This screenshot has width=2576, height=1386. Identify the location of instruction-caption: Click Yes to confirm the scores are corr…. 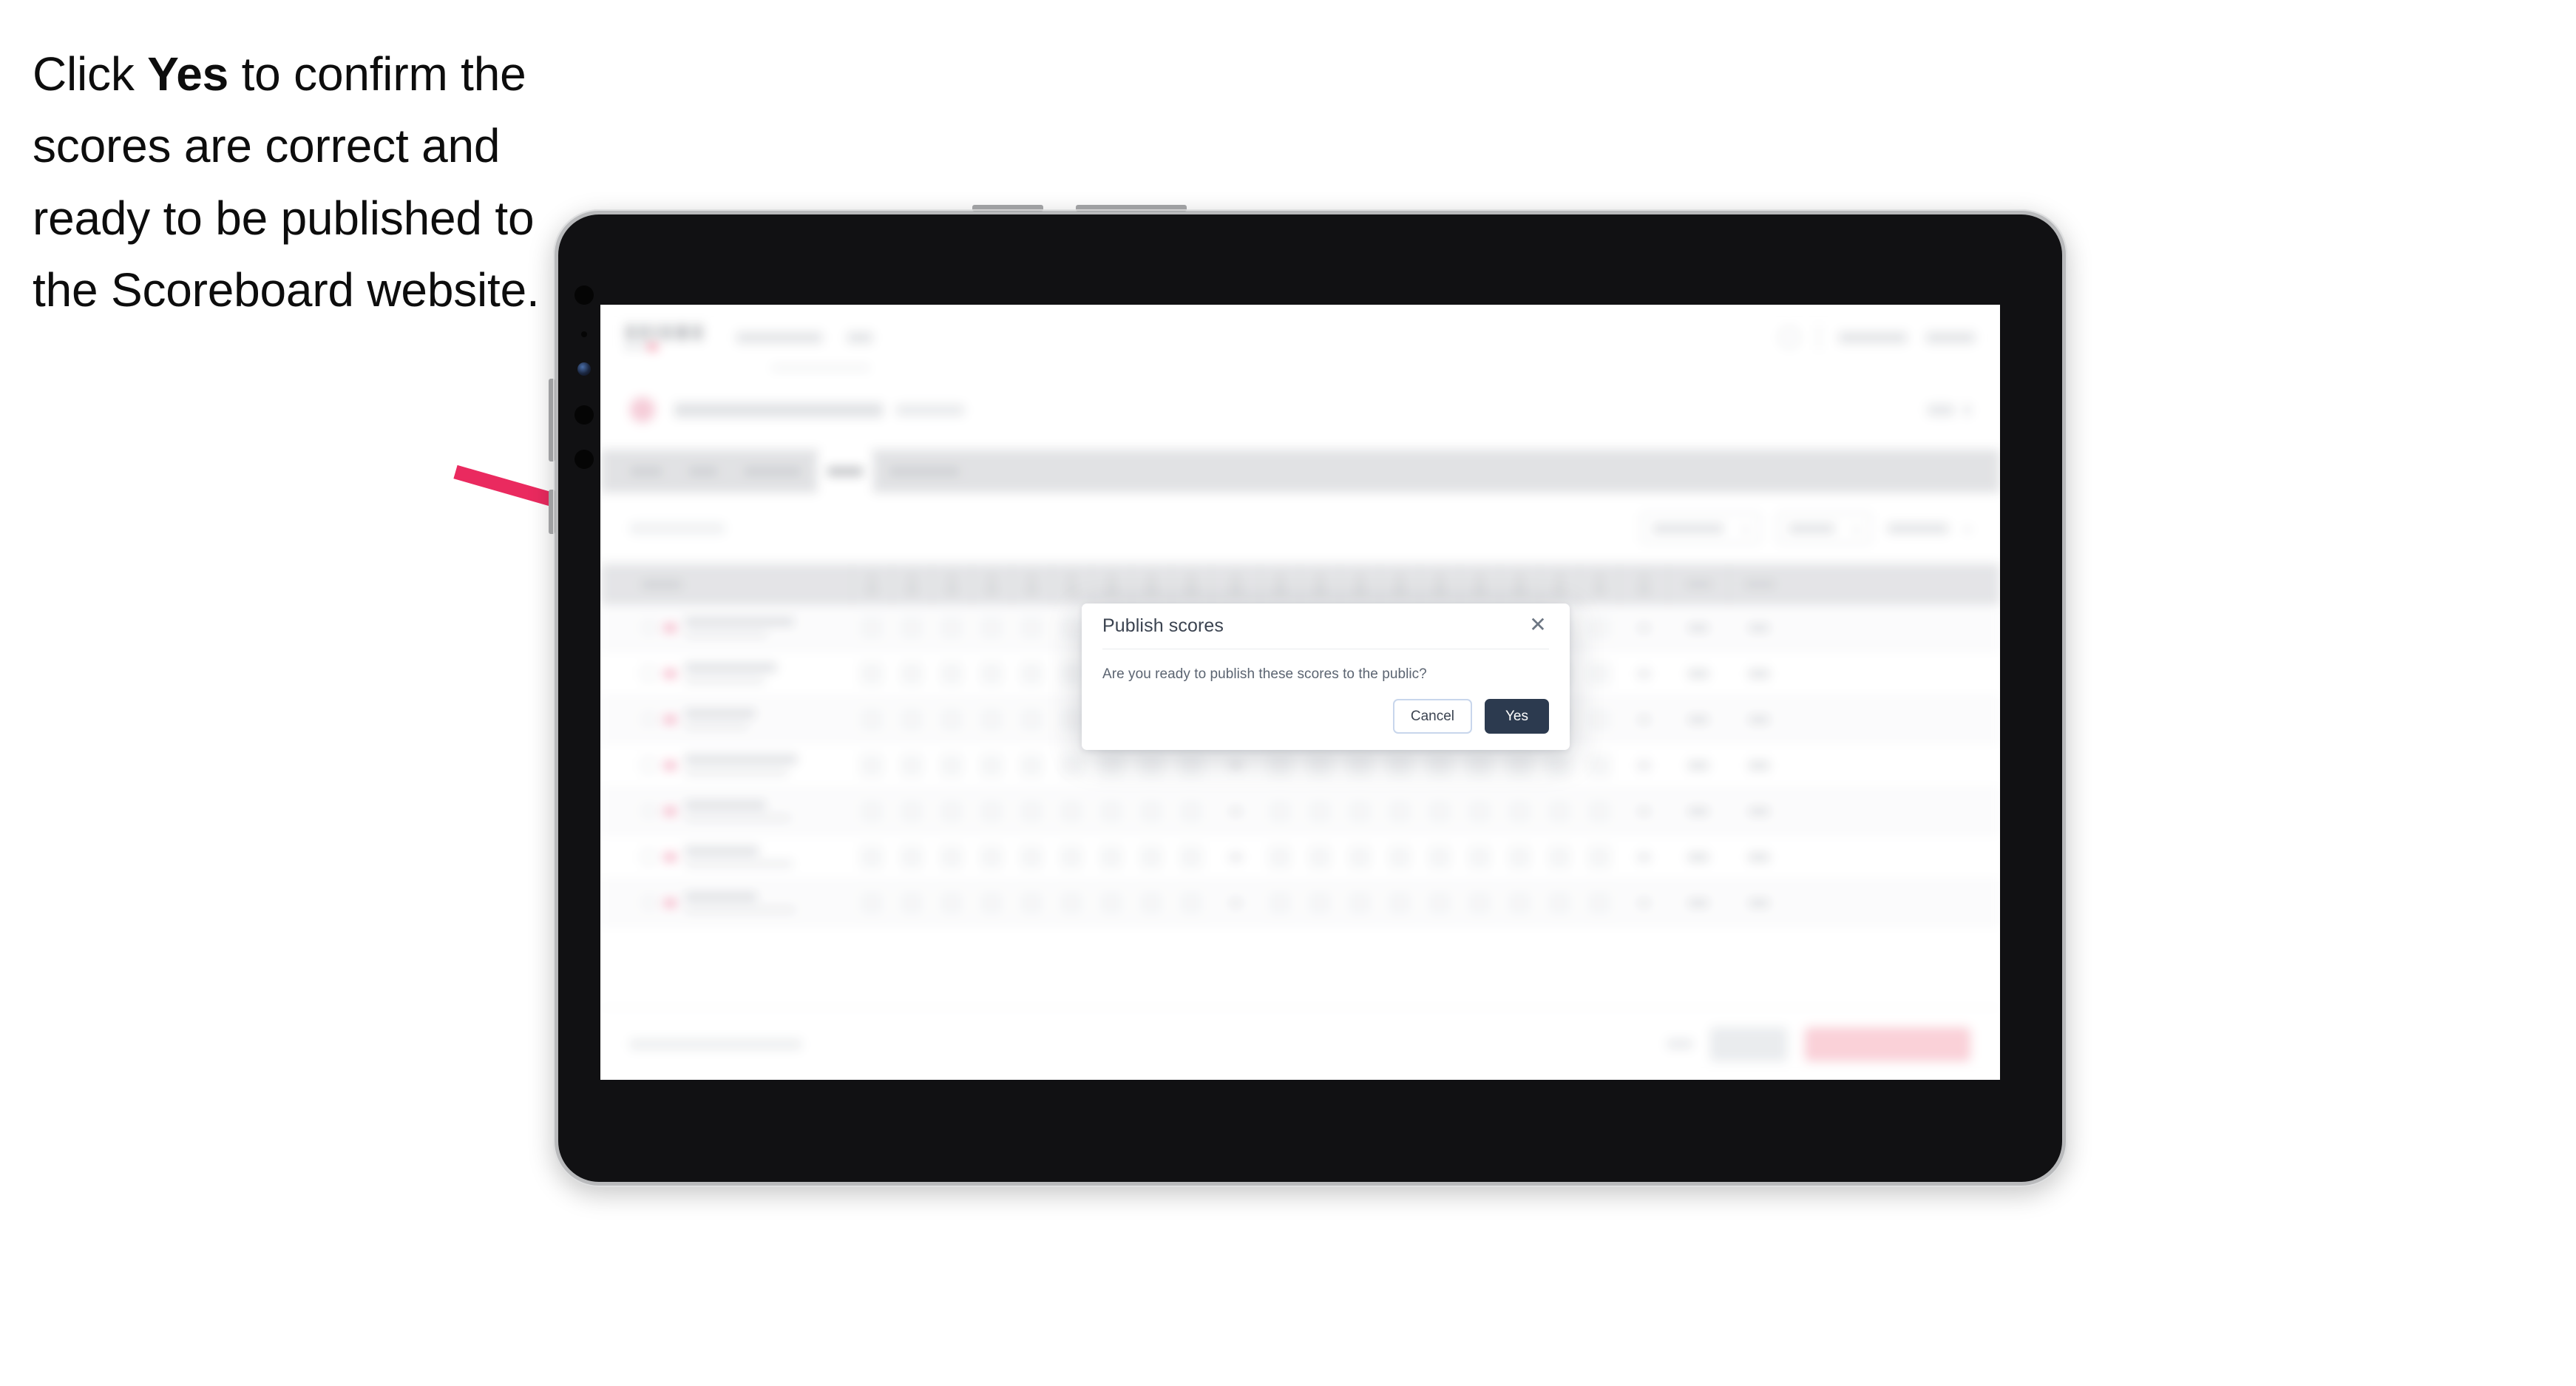
(313, 182).